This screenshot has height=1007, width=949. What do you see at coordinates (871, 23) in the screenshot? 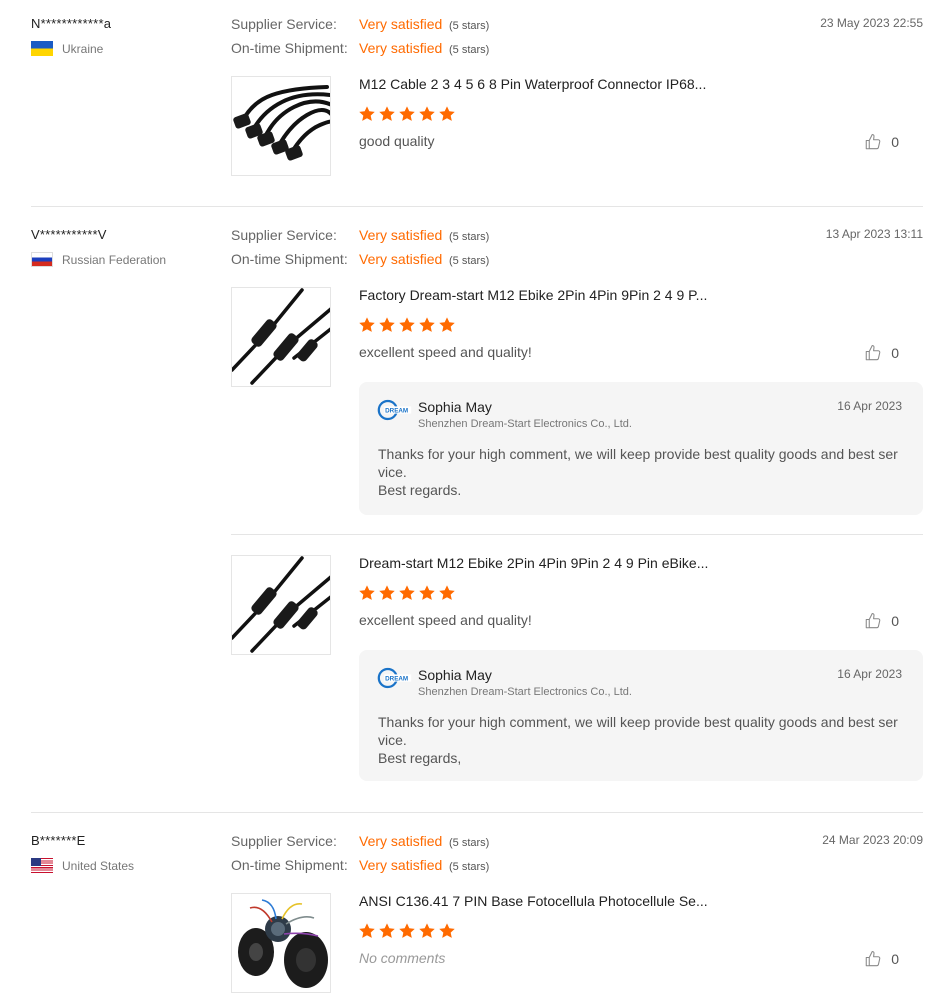
I see `review-date: 23 May 2023 22:55` at bounding box center [871, 23].